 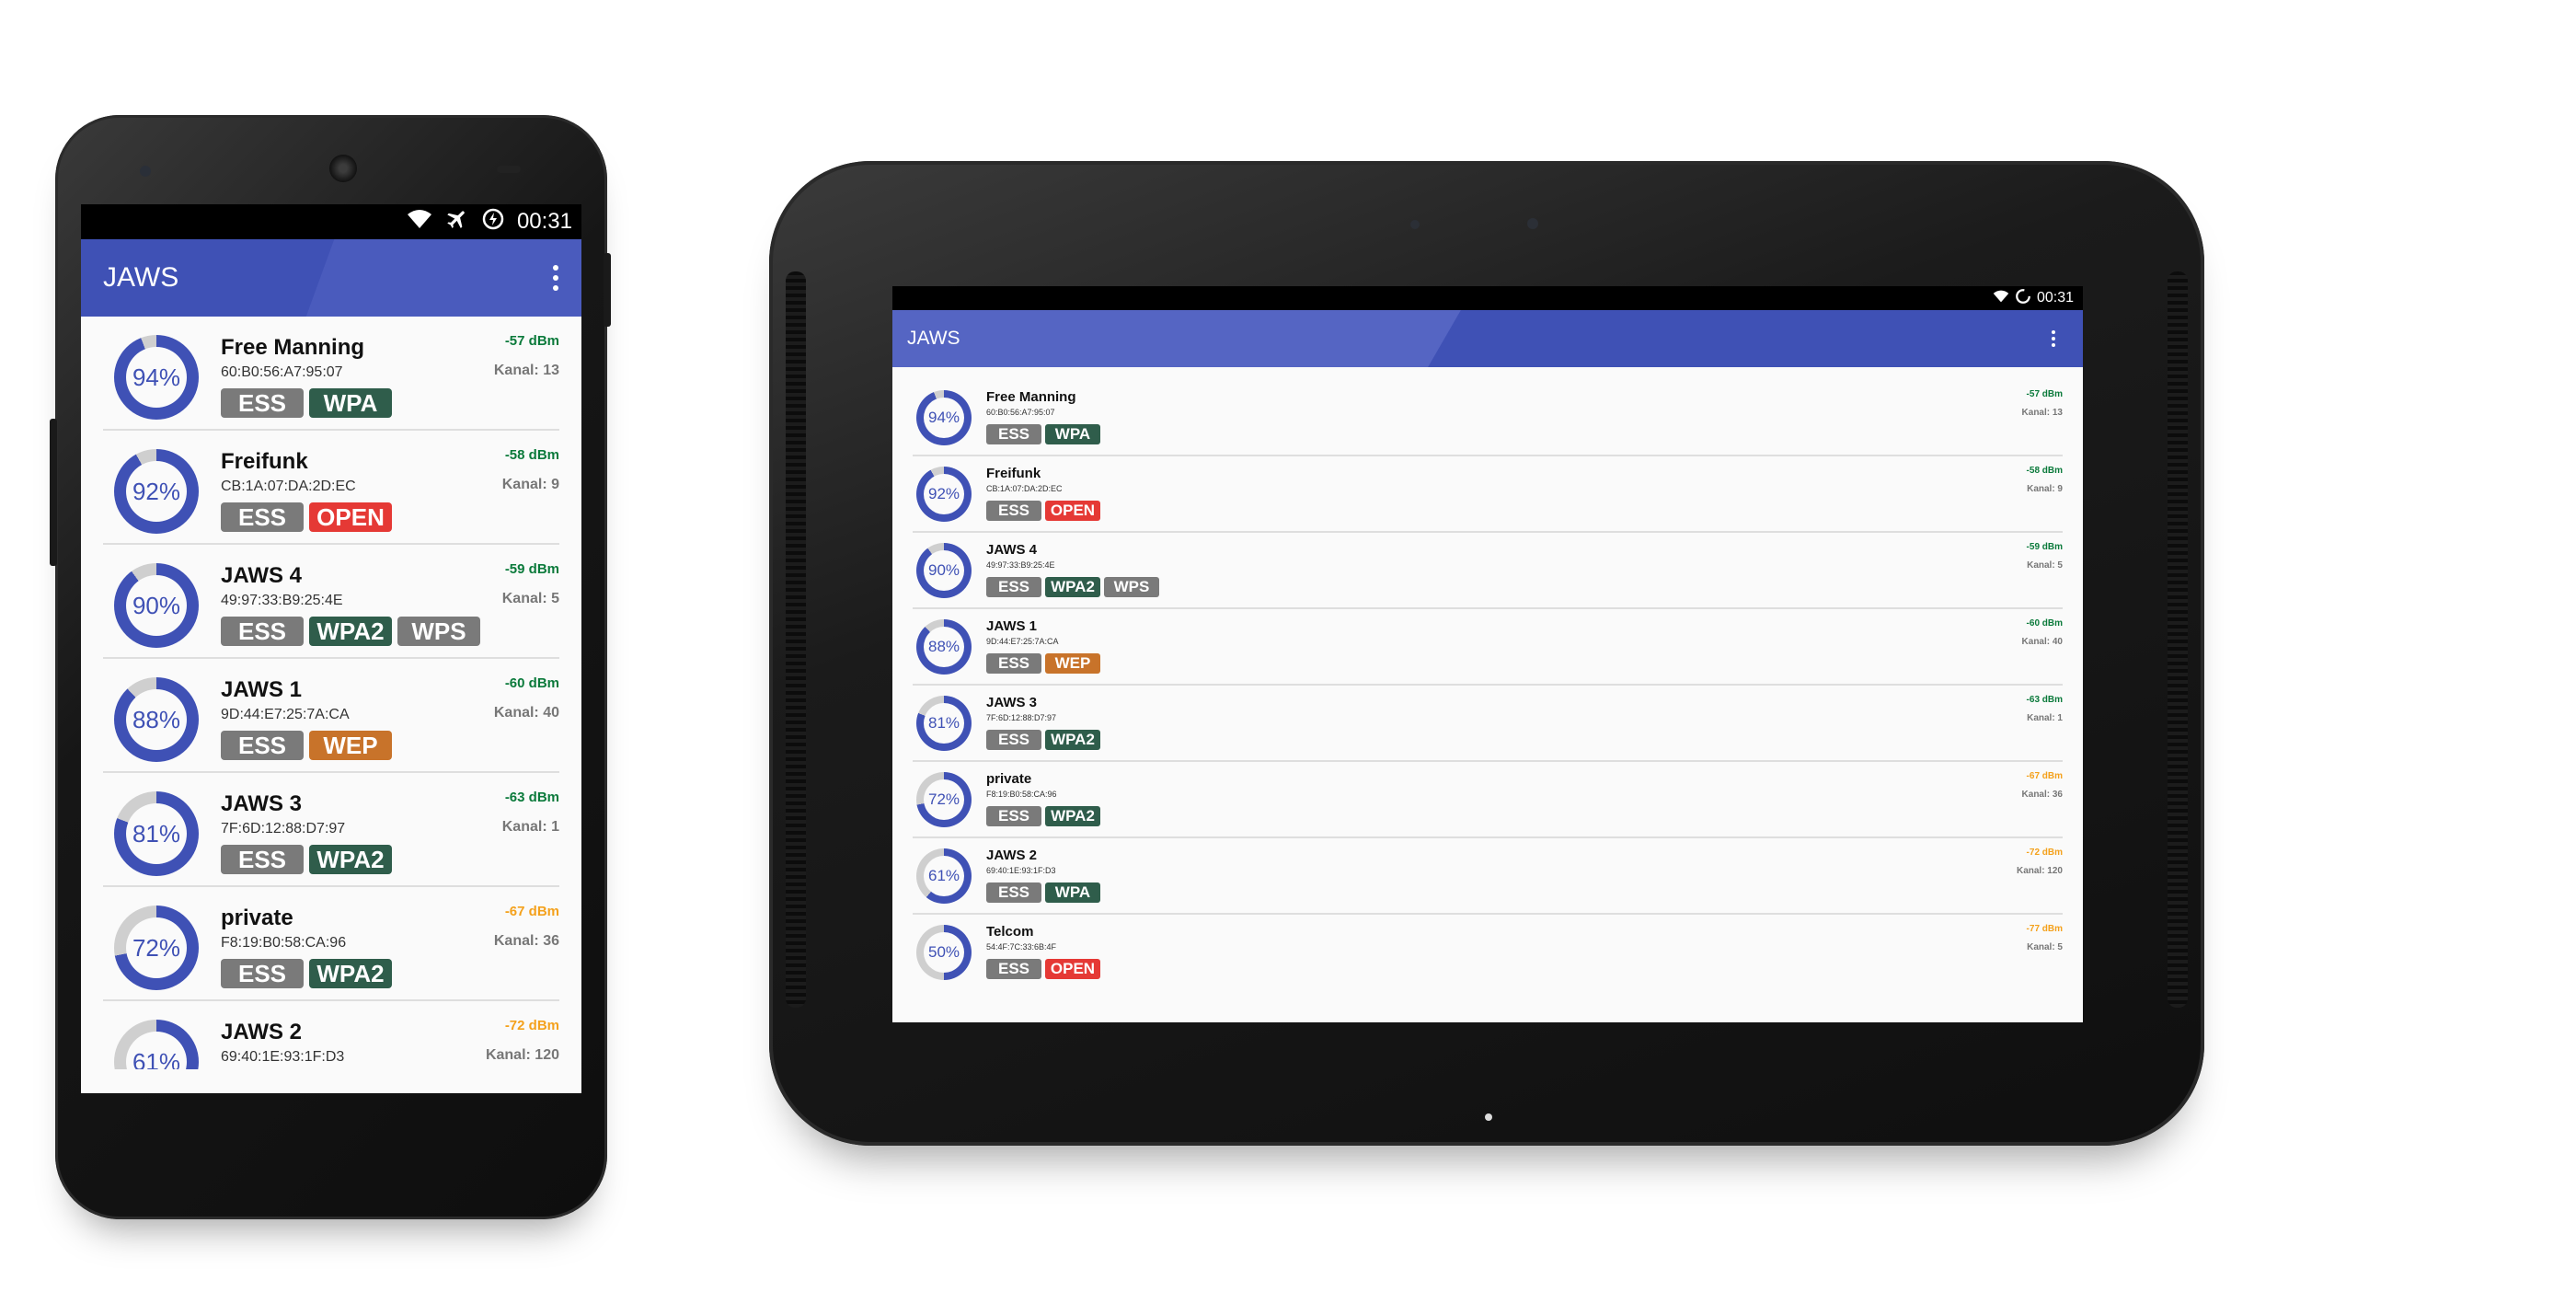 What do you see at coordinates (2045, 947) in the screenshot?
I see `network-channel: Kanal: 5` at bounding box center [2045, 947].